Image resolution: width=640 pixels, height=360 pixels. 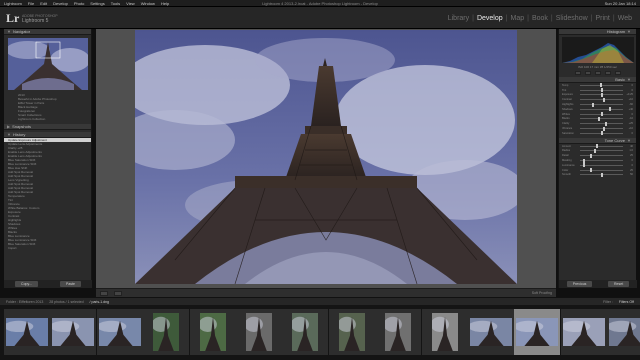 I want to click on snapshots-header: ▶ Snapshots, so click(x=47, y=127).